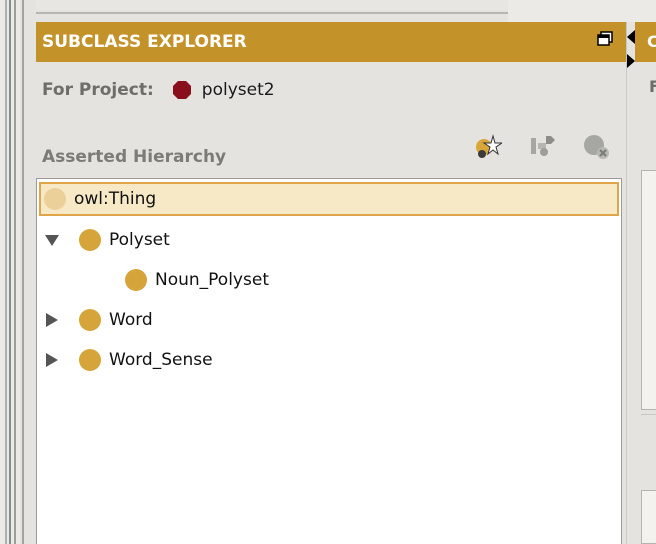 The width and height of the screenshot is (656, 544). Describe the element at coordinates (597, 146) in the screenshot. I see `delete-class-icon` at that location.